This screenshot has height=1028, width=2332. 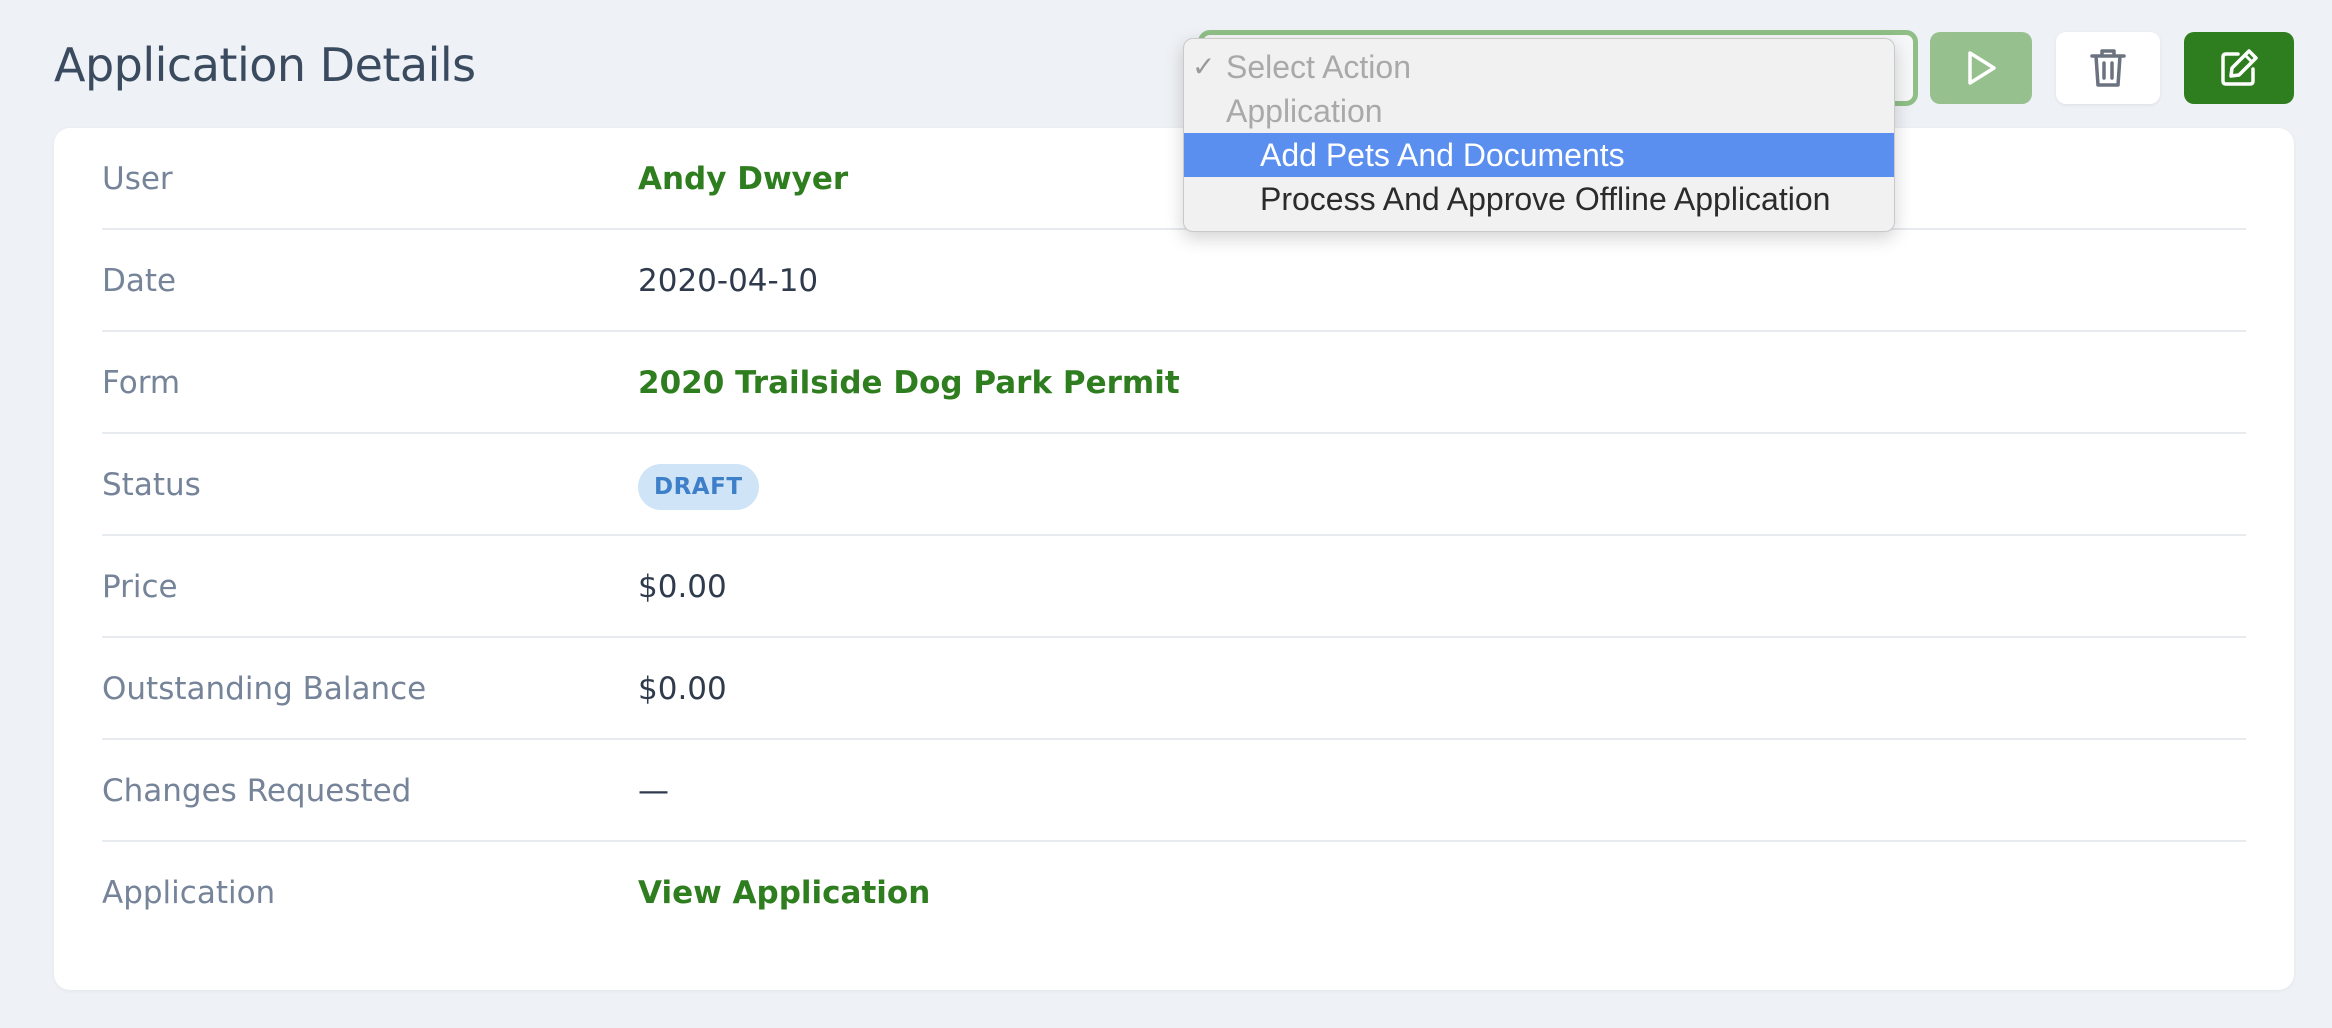 What do you see at coordinates (1204, 66) in the screenshot?
I see `check-icon: ✓` at bounding box center [1204, 66].